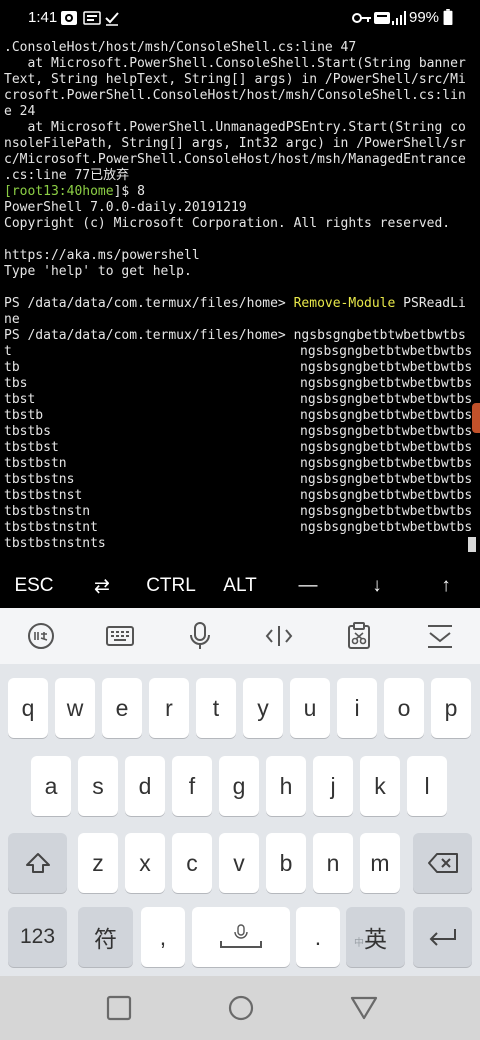 The width and height of the screenshot is (480, 1040). Describe the element at coordinates (92, 18) in the screenshot. I see `news-notification-icon` at that location.